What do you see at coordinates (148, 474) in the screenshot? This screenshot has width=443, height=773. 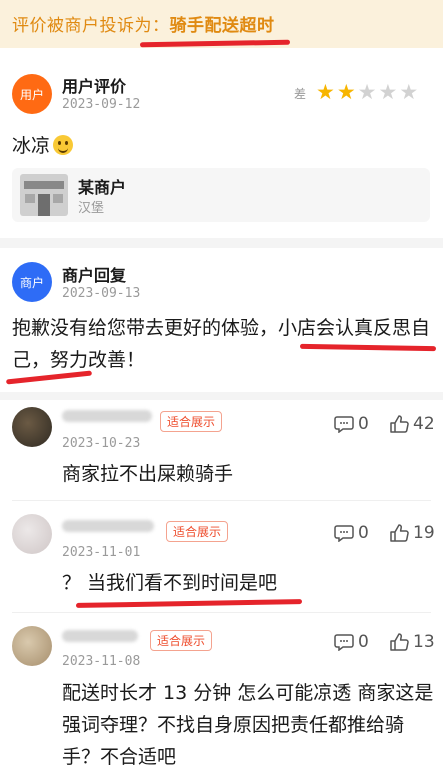 I see `comment-text: 商家拉不出屎赖骑手` at bounding box center [148, 474].